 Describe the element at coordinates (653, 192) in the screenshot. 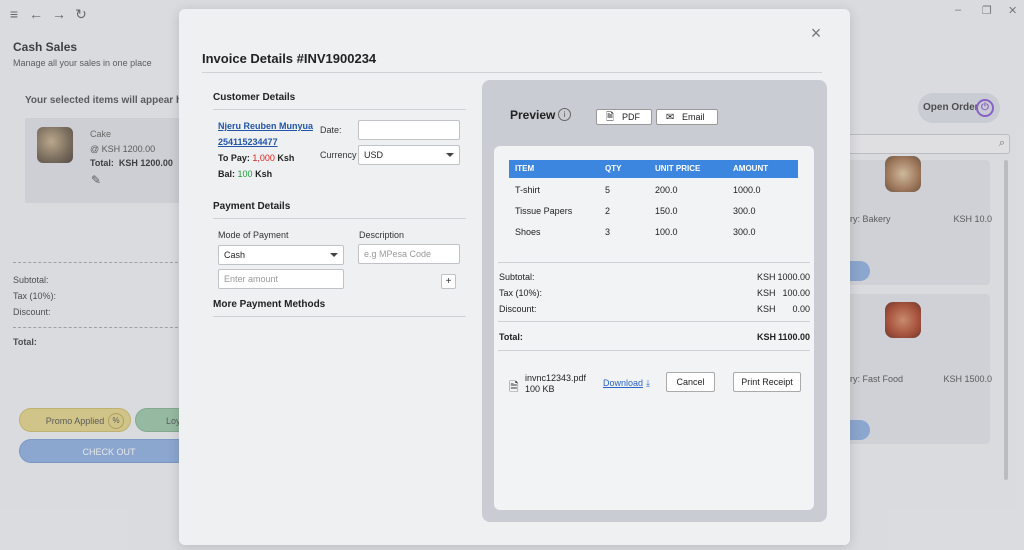

I see `table-row: T-shirt 5 200.0 1000.0` at that location.